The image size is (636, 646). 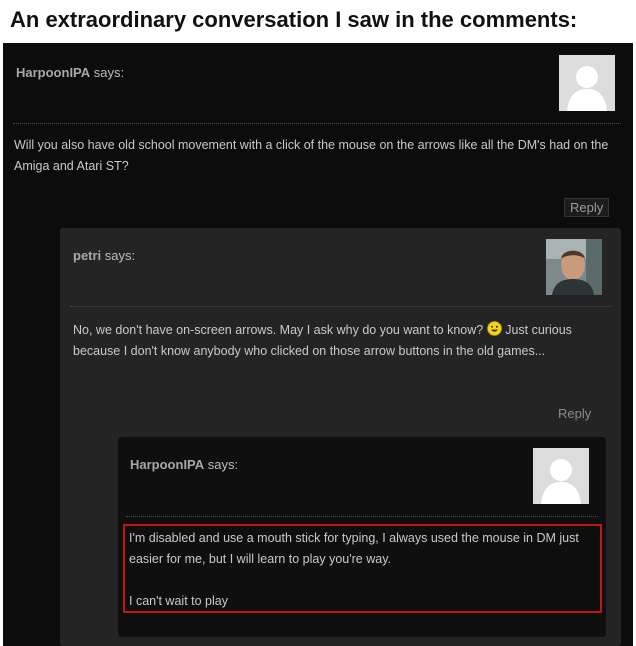 What do you see at coordinates (87, 255) in the screenshot?
I see `comment-author-name: petri` at bounding box center [87, 255].